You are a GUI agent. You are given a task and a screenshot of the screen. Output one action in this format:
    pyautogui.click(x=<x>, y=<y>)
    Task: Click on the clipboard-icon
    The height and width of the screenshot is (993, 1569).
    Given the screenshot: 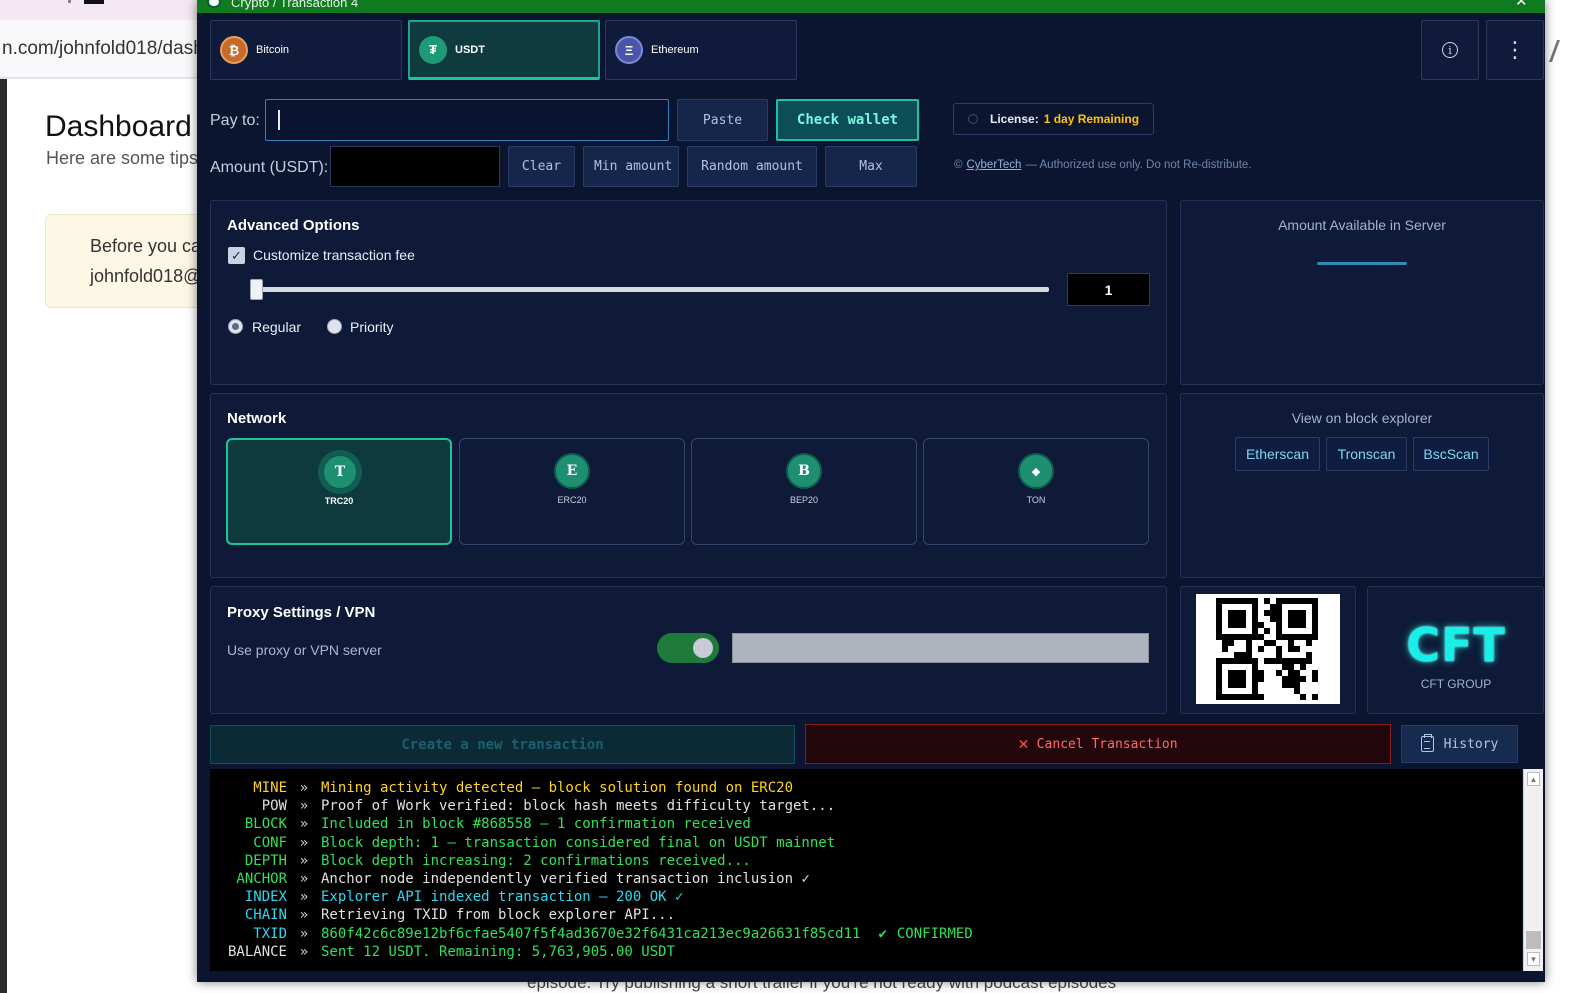 What is the action you would take?
    pyautogui.click(x=1427, y=743)
    